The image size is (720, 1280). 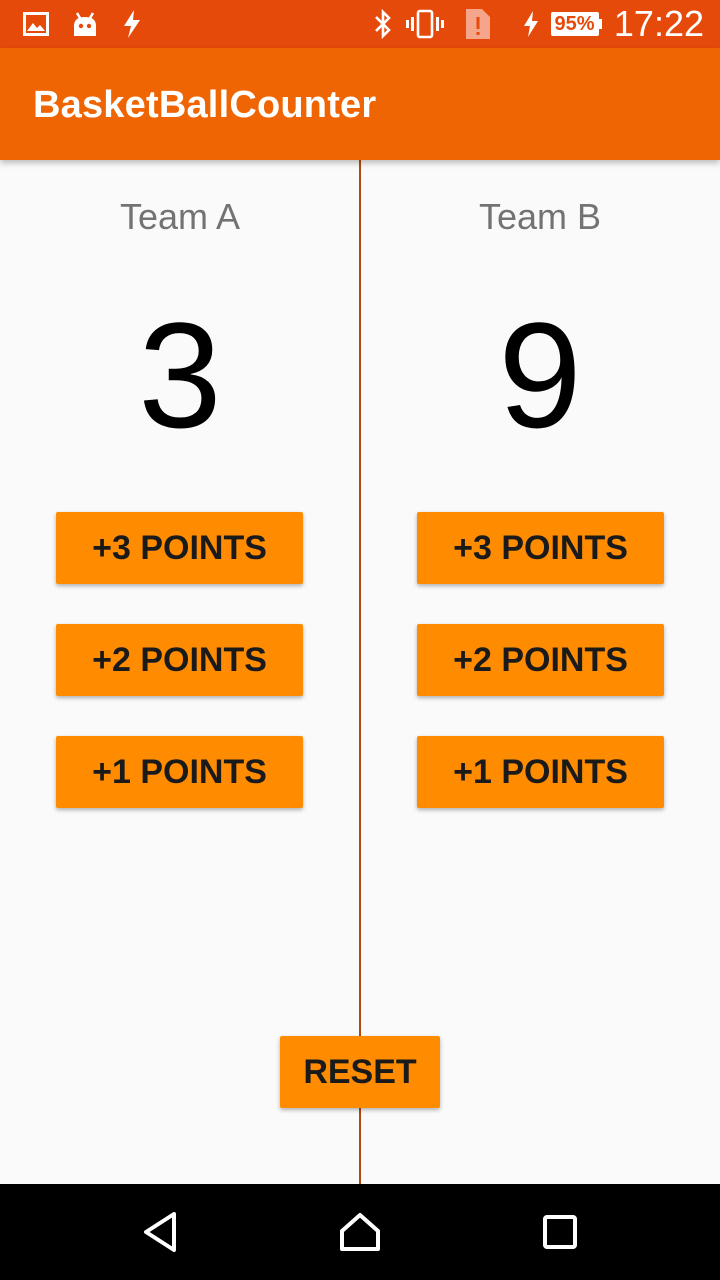 I want to click on team-b-plus2-button: +2 POINTS, so click(x=540, y=660).